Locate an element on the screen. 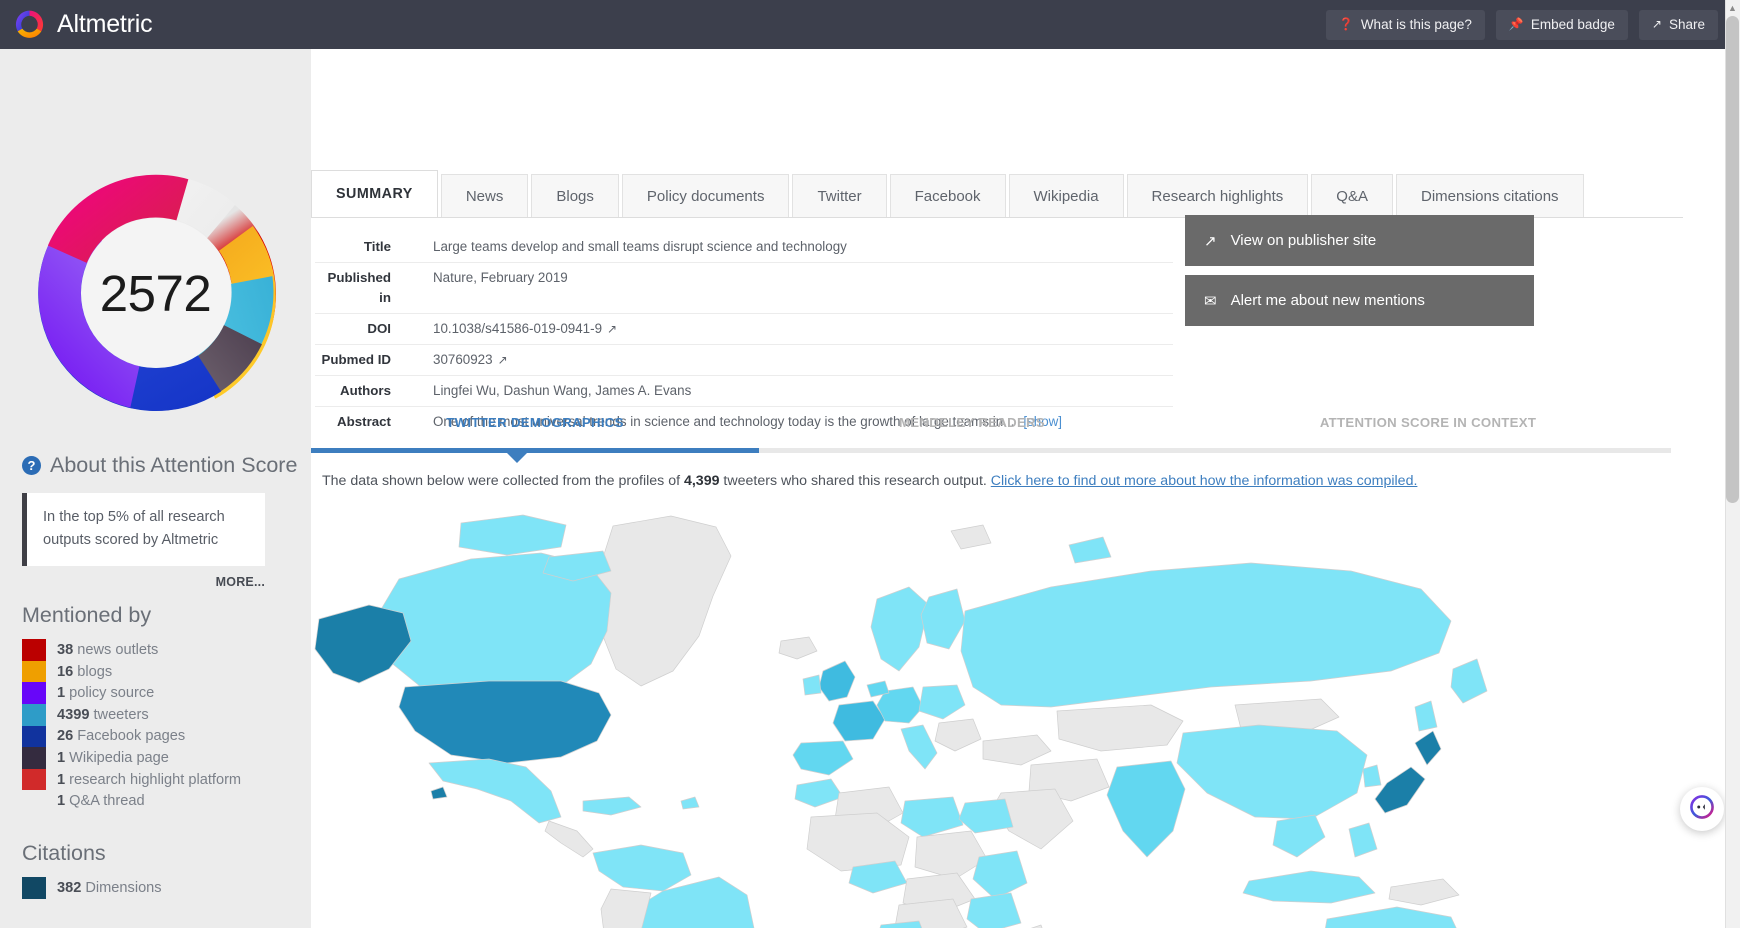 The image size is (1740, 928). doi-value: 10.1038/s41586-019-0941-9 is located at coordinates (518, 328).